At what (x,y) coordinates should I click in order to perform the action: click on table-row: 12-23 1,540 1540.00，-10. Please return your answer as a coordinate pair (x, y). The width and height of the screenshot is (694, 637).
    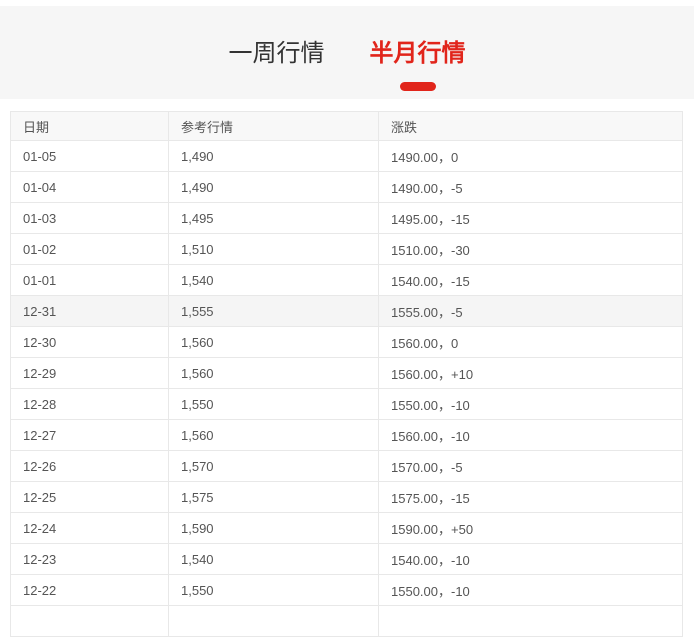
    Looking at the image, I should click on (346, 559).